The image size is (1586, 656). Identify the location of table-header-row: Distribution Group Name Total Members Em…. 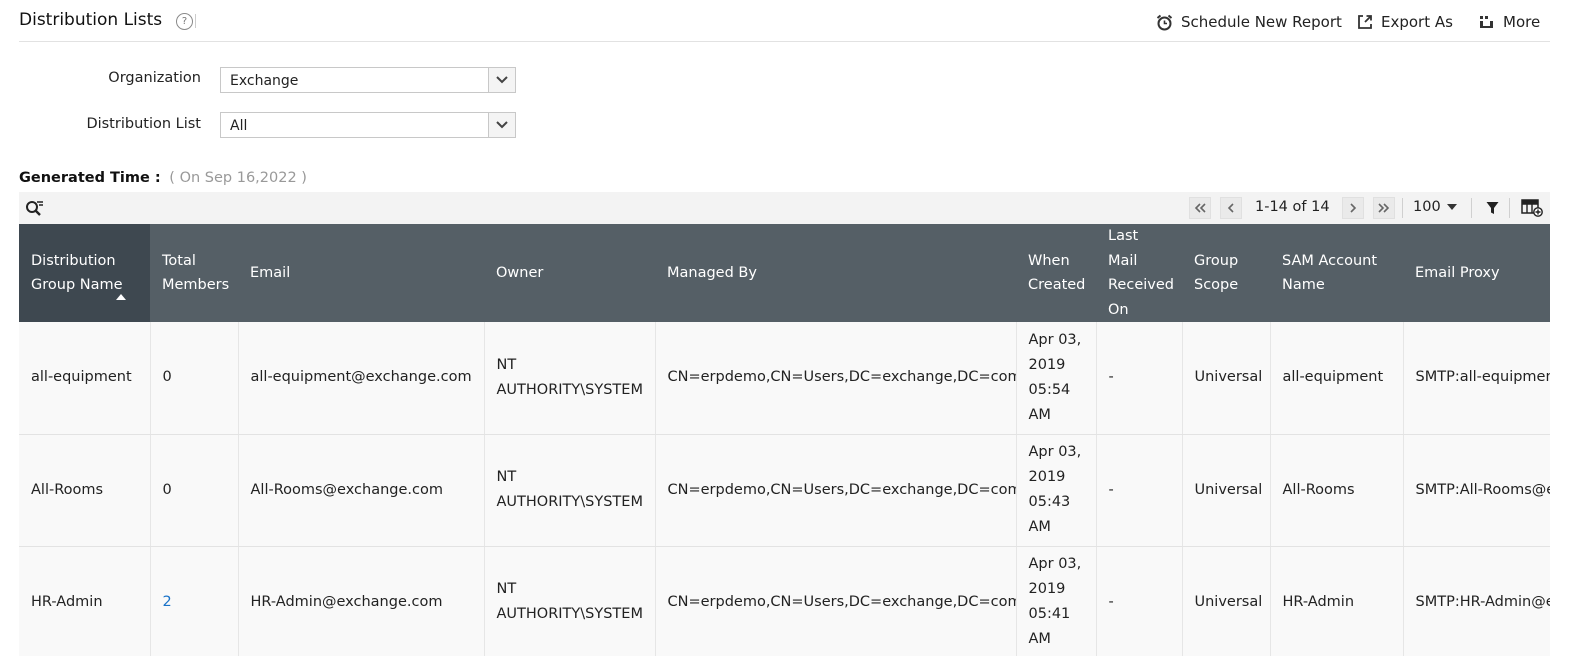
(784, 273).